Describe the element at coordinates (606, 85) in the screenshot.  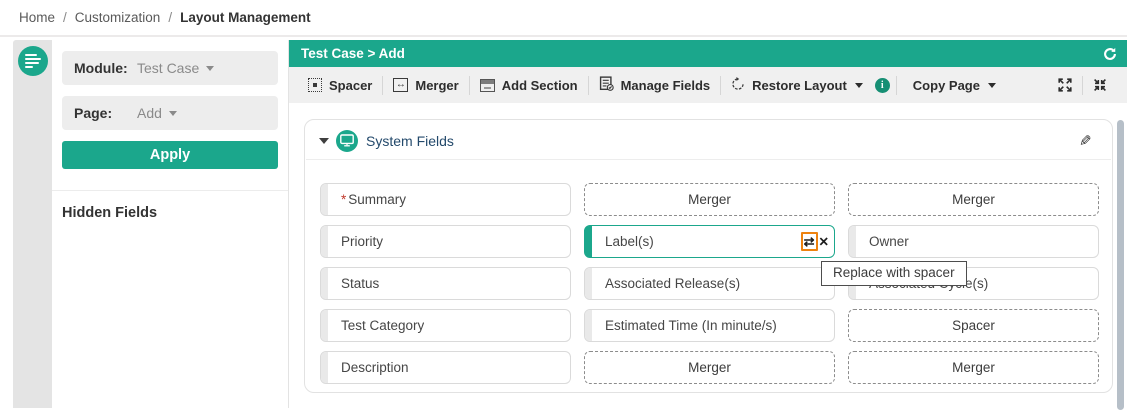
I see `manage-fields-icon` at that location.